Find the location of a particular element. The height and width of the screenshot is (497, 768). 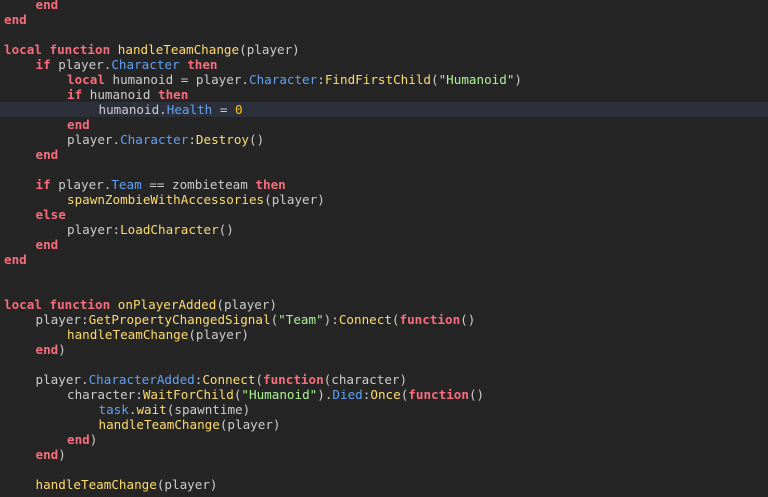

code-line: if humanoid then is located at coordinates (384, 94).